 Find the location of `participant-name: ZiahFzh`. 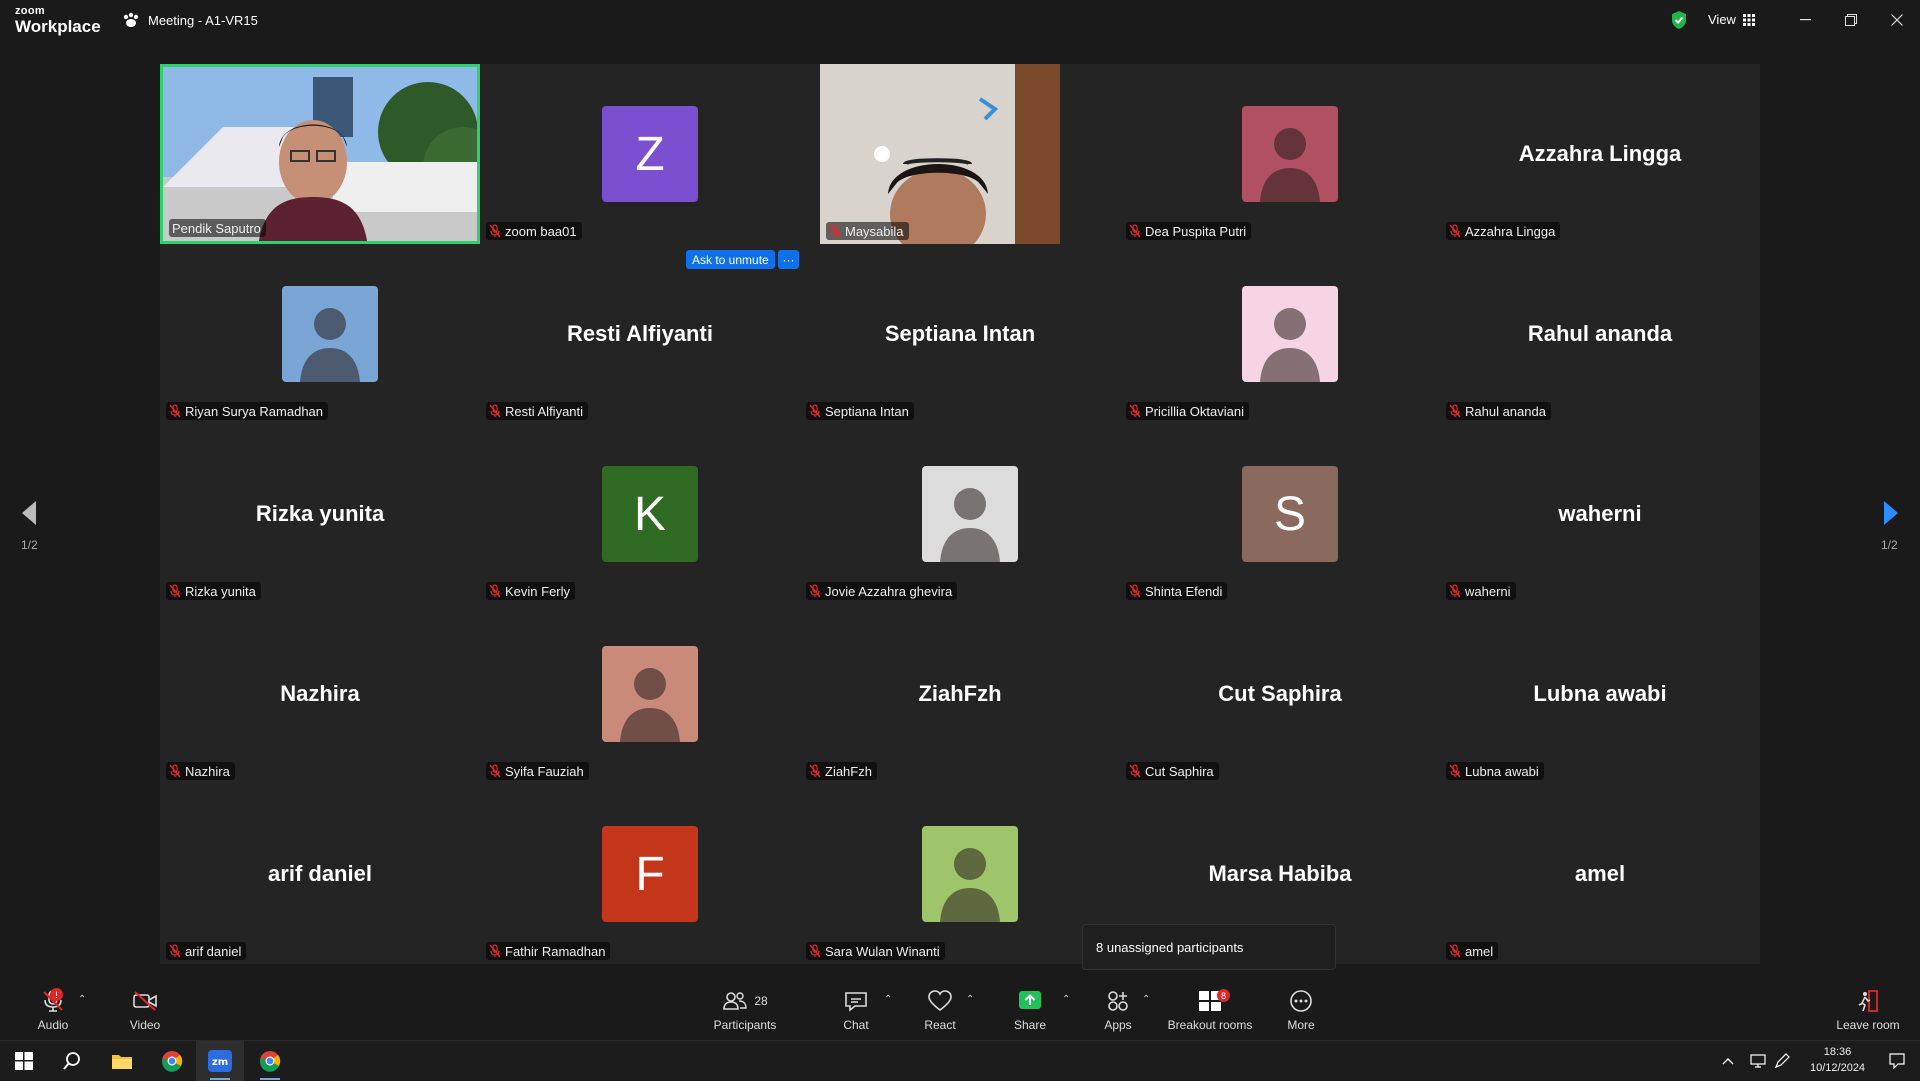

participant-name: ZiahFzh is located at coordinates (848, 771).